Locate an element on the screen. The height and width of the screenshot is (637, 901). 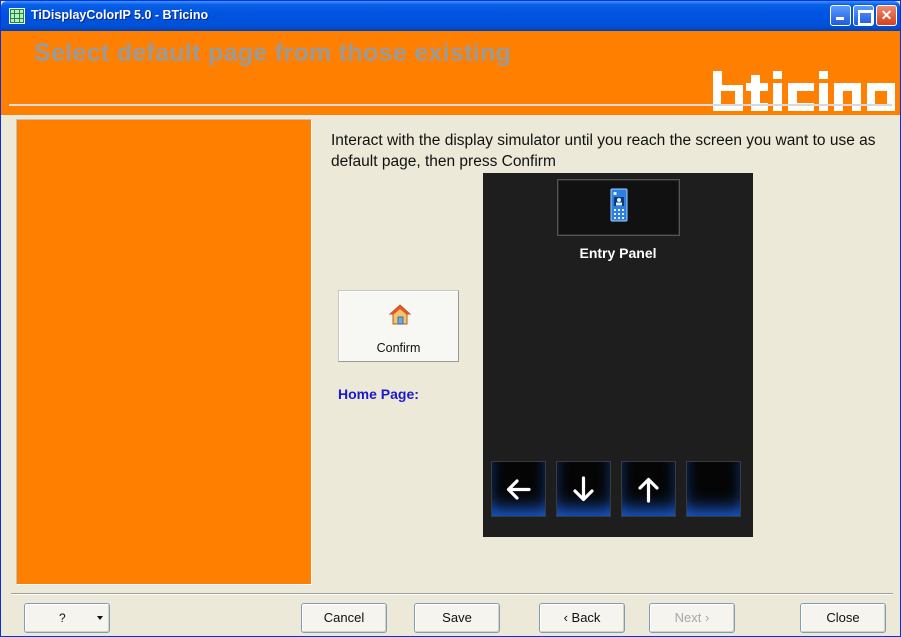
close-window-button: ✕ is located at coordinates (886, 15).